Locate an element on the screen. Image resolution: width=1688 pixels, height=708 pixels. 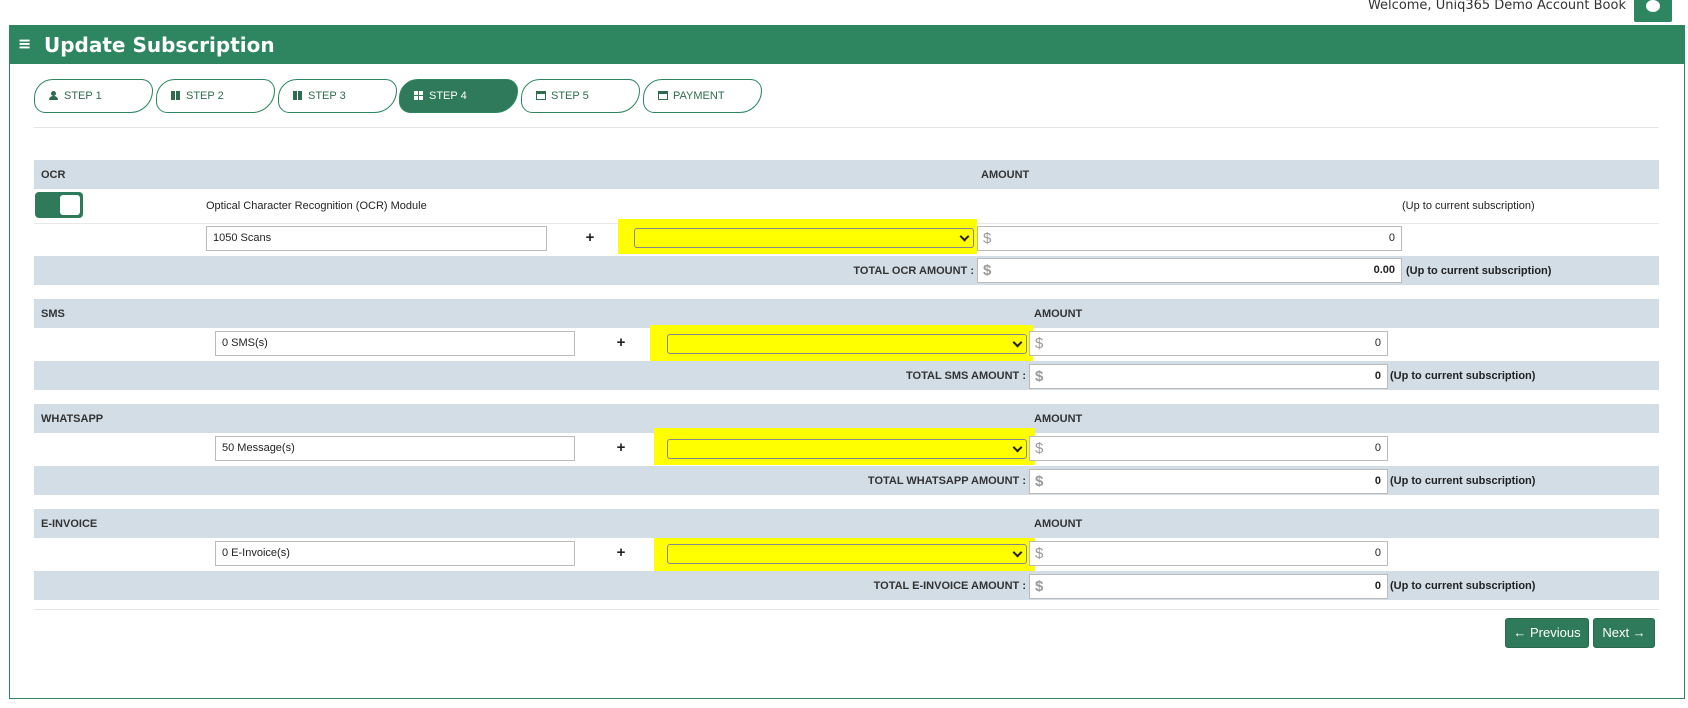
tab-step-2: STEP 2 is located at coordinates (215, 96).